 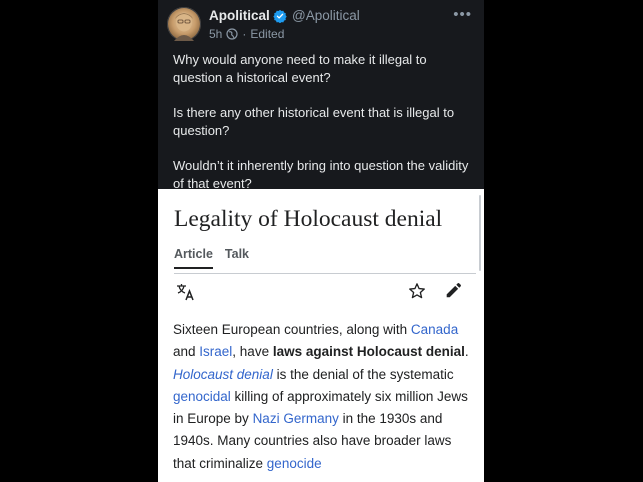 I want to click on handle: @Apolitical, so click(x=326, y=15).